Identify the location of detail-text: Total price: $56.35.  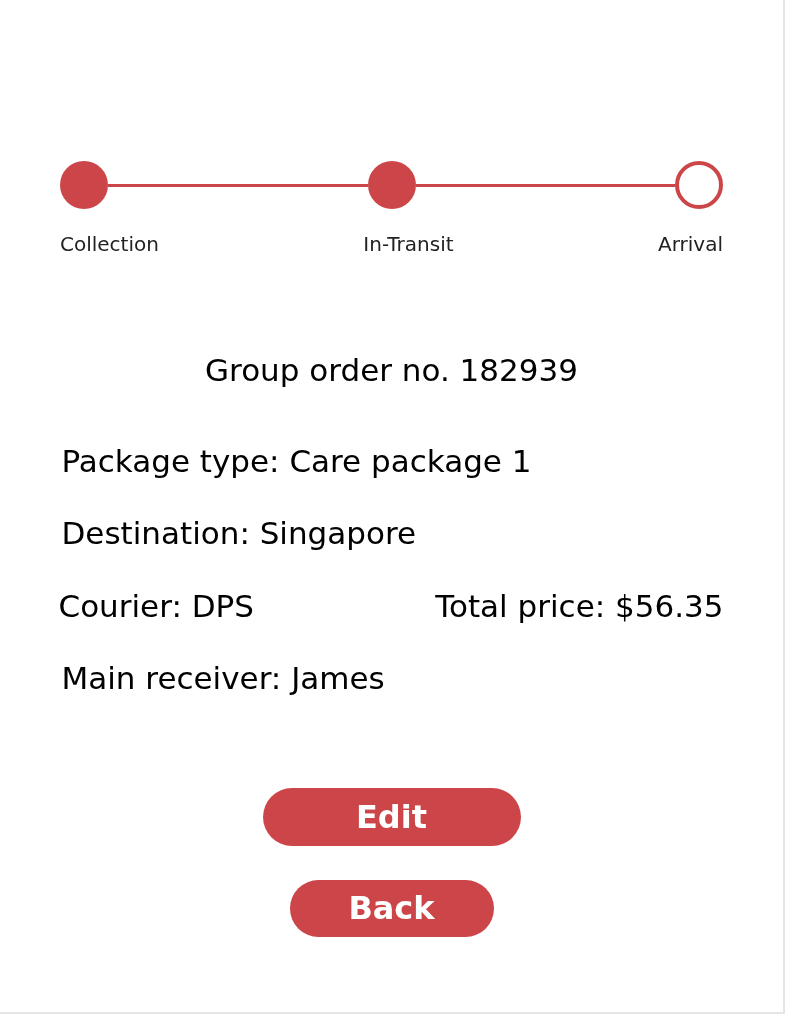
(579, 606).